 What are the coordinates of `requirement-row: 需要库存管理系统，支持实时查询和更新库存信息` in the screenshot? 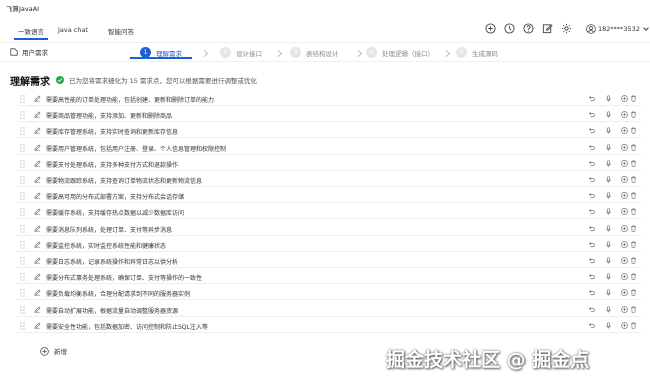 It's located at (329, 131).